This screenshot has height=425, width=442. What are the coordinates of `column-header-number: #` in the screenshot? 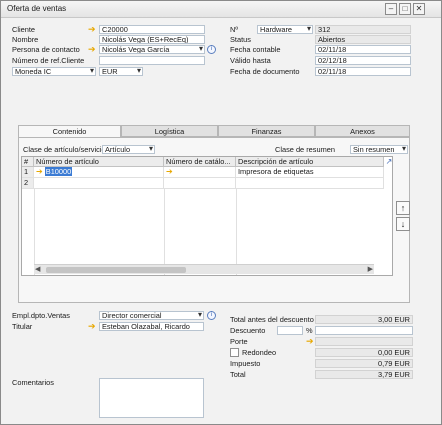 It's located at (28, 162).